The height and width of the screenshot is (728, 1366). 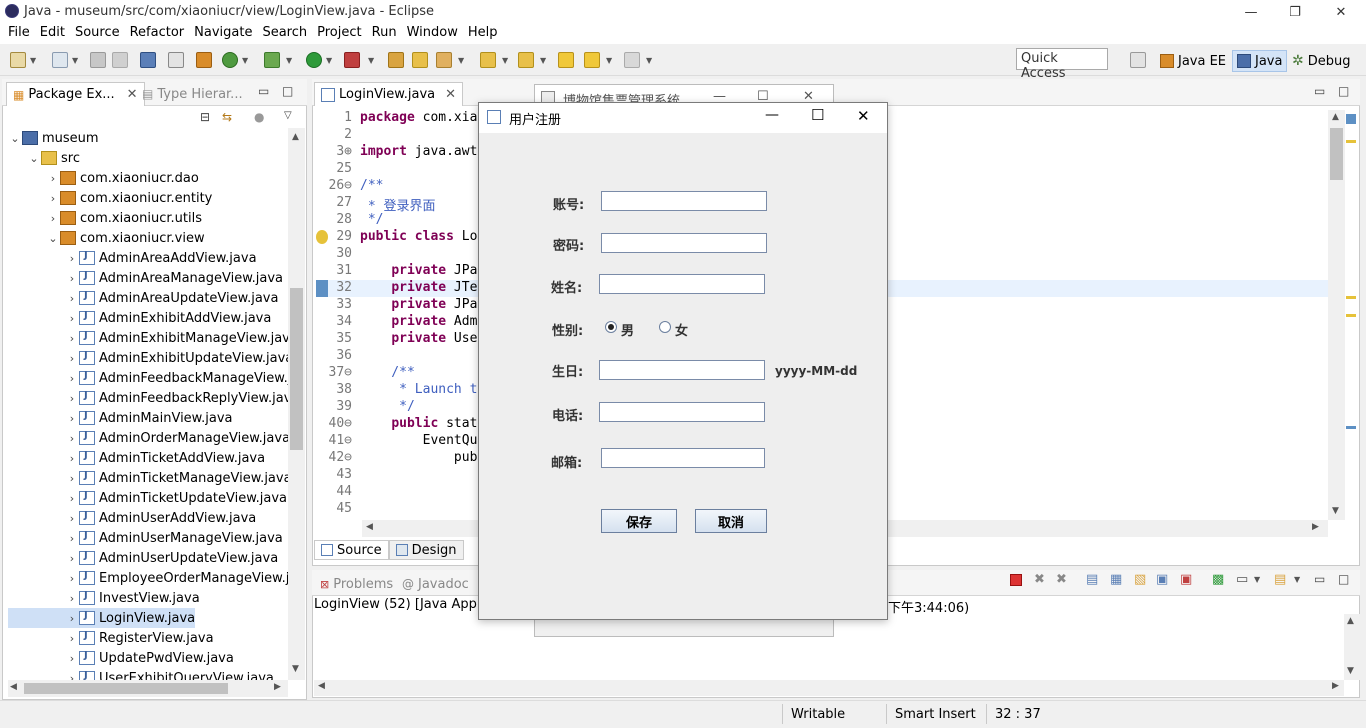 What do you see at coordinates (44, 158) in the screenshot?
I see `tree-item: ⌄ src` at bounding box center [44, 158].